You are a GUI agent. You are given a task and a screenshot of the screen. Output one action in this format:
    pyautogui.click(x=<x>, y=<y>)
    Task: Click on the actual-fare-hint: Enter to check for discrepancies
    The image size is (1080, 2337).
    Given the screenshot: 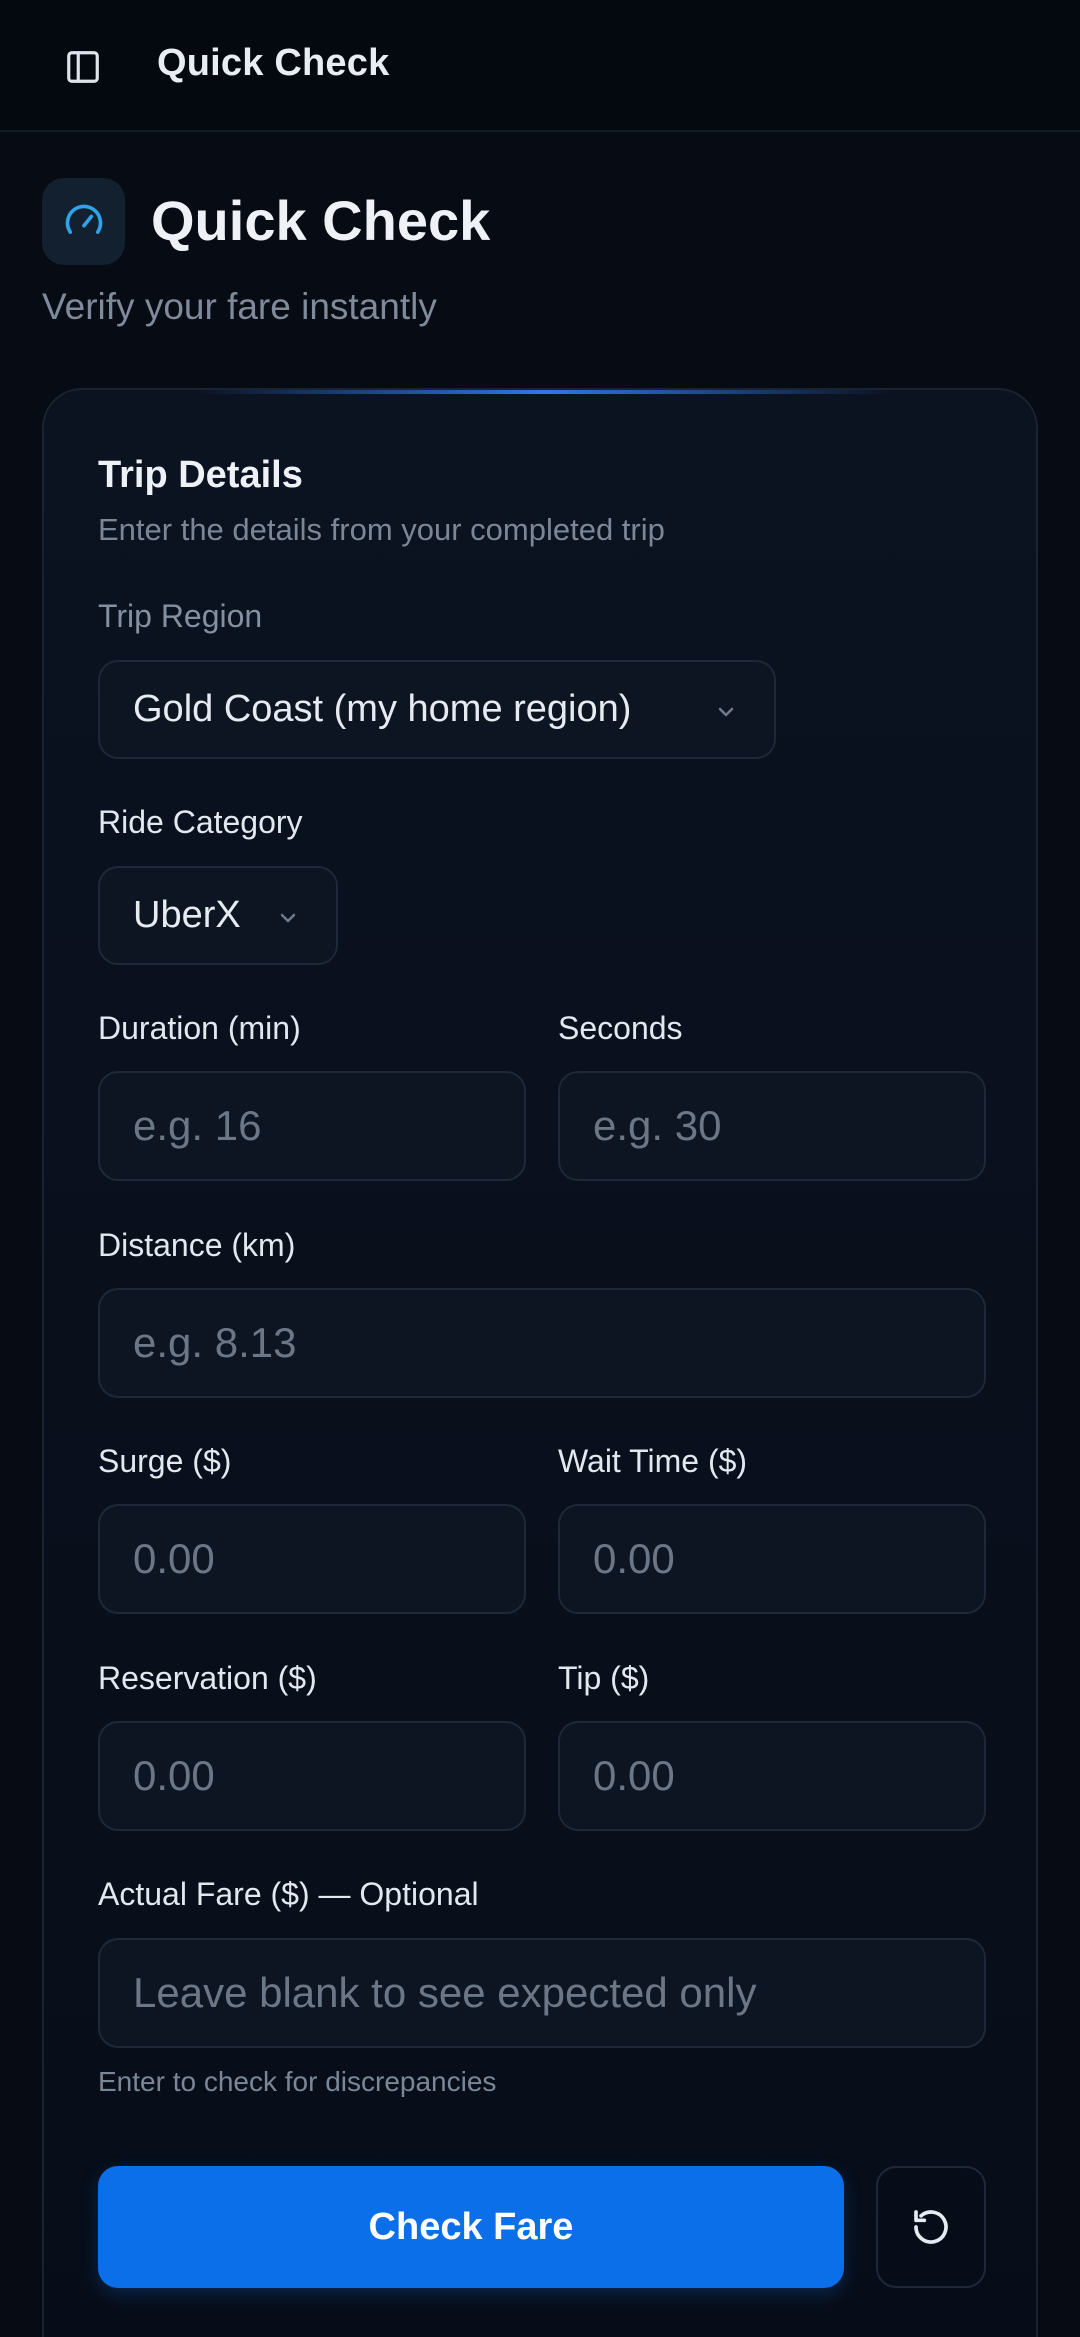 What is the action you would take?
    pyautogui.click(x=297, y=2081)
    